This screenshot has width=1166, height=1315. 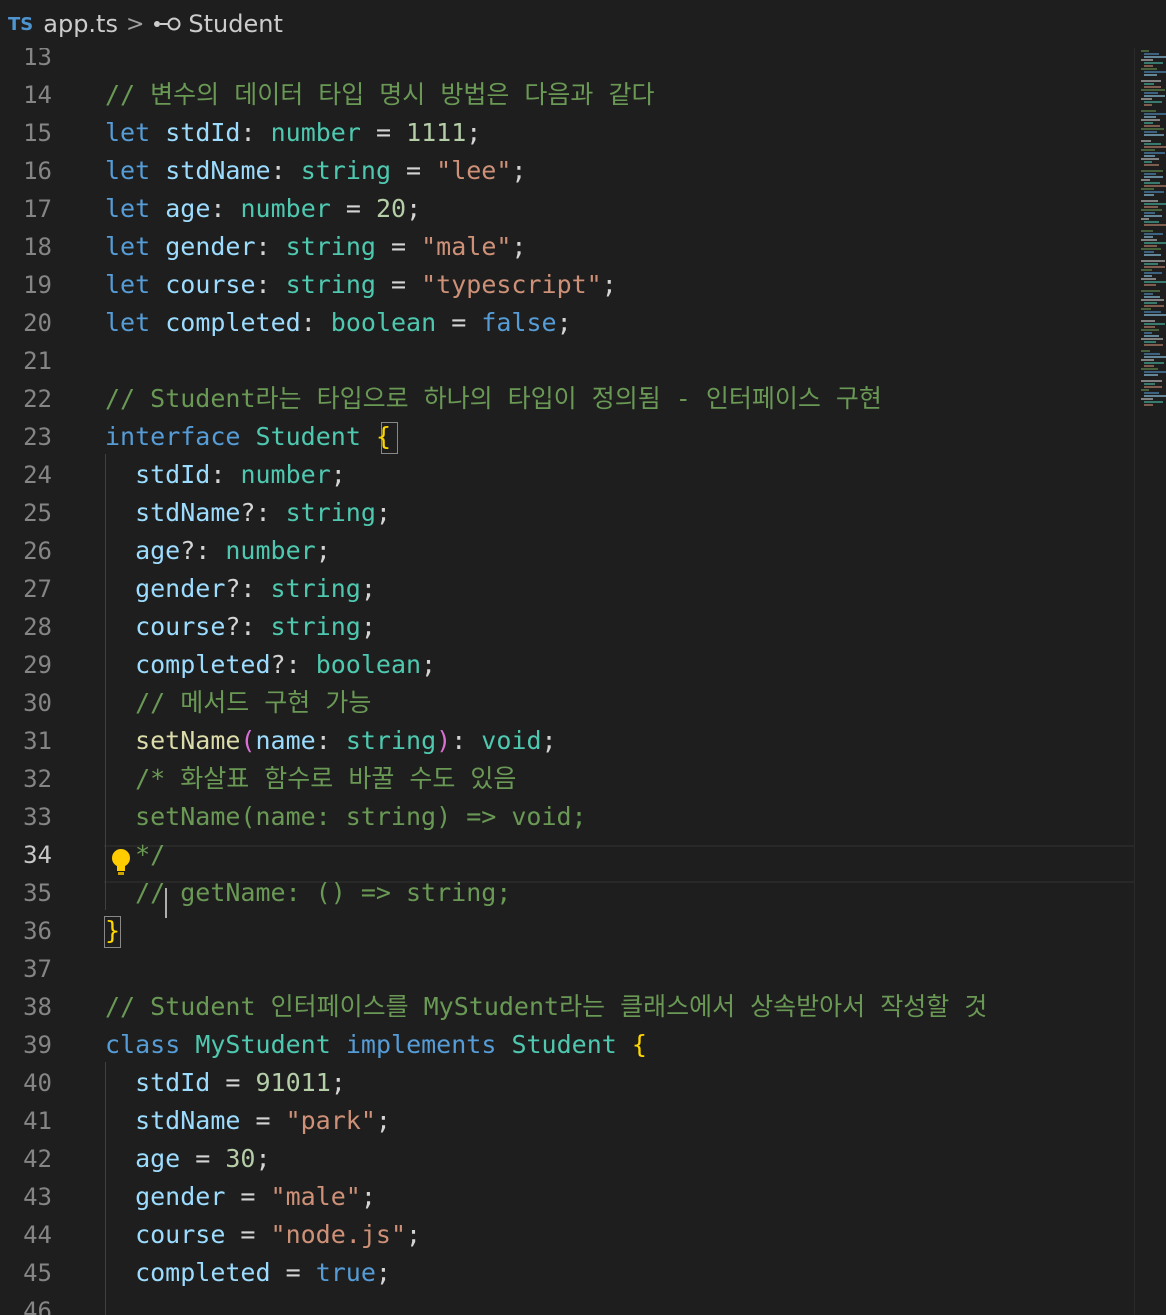 I want to click on code-text: let stdName: string = "lee";, so click(x=315, y=171).